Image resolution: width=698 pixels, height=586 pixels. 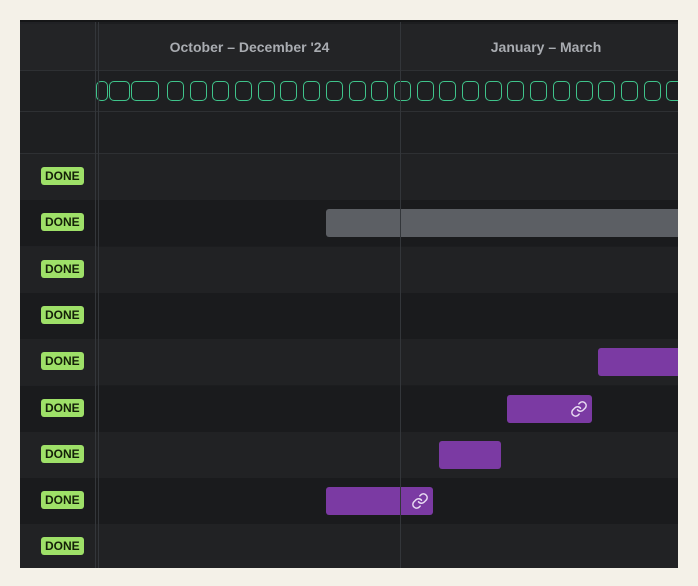 I want to click on week-strip, so click(x=349, y=91).